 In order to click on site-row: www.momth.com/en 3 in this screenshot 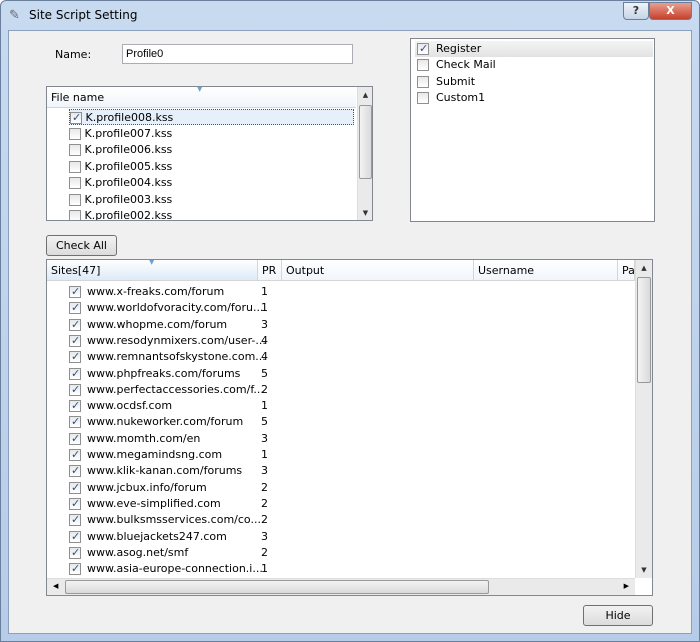, I will do `click(341, 439)`.